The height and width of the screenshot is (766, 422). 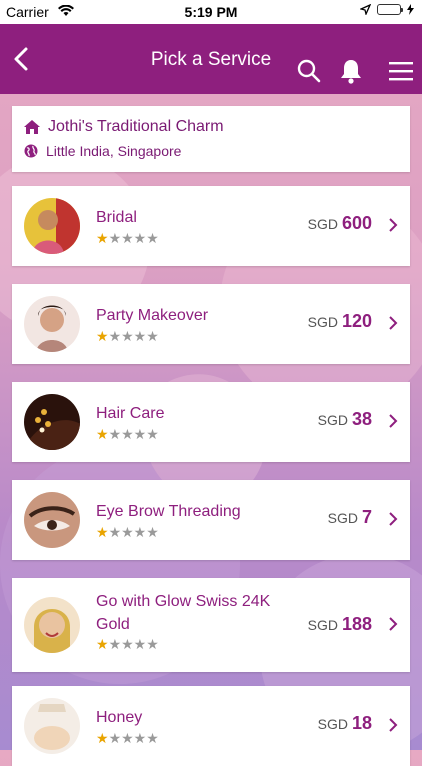 I want to click on shop-name-row: Jothi's Traditional Charm, so click(x=124, y=127).